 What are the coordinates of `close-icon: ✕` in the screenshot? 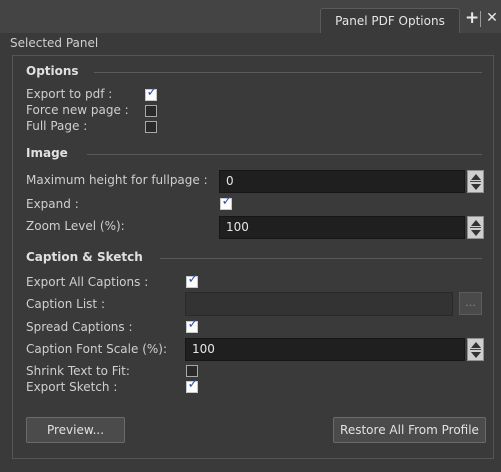 It's located at (492, 18).